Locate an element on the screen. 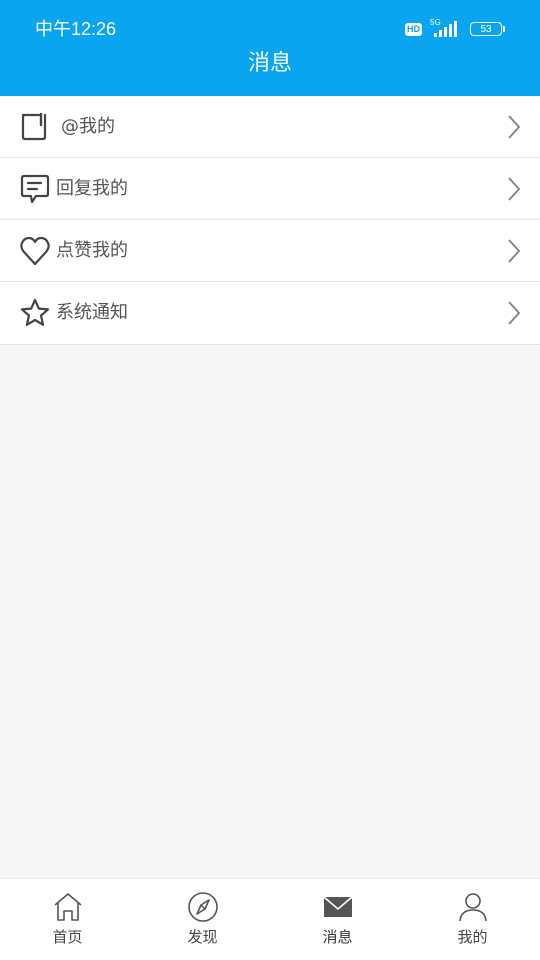 The image size is (540, 960). tab-label: 首页 is located at coordinates (67, 937).